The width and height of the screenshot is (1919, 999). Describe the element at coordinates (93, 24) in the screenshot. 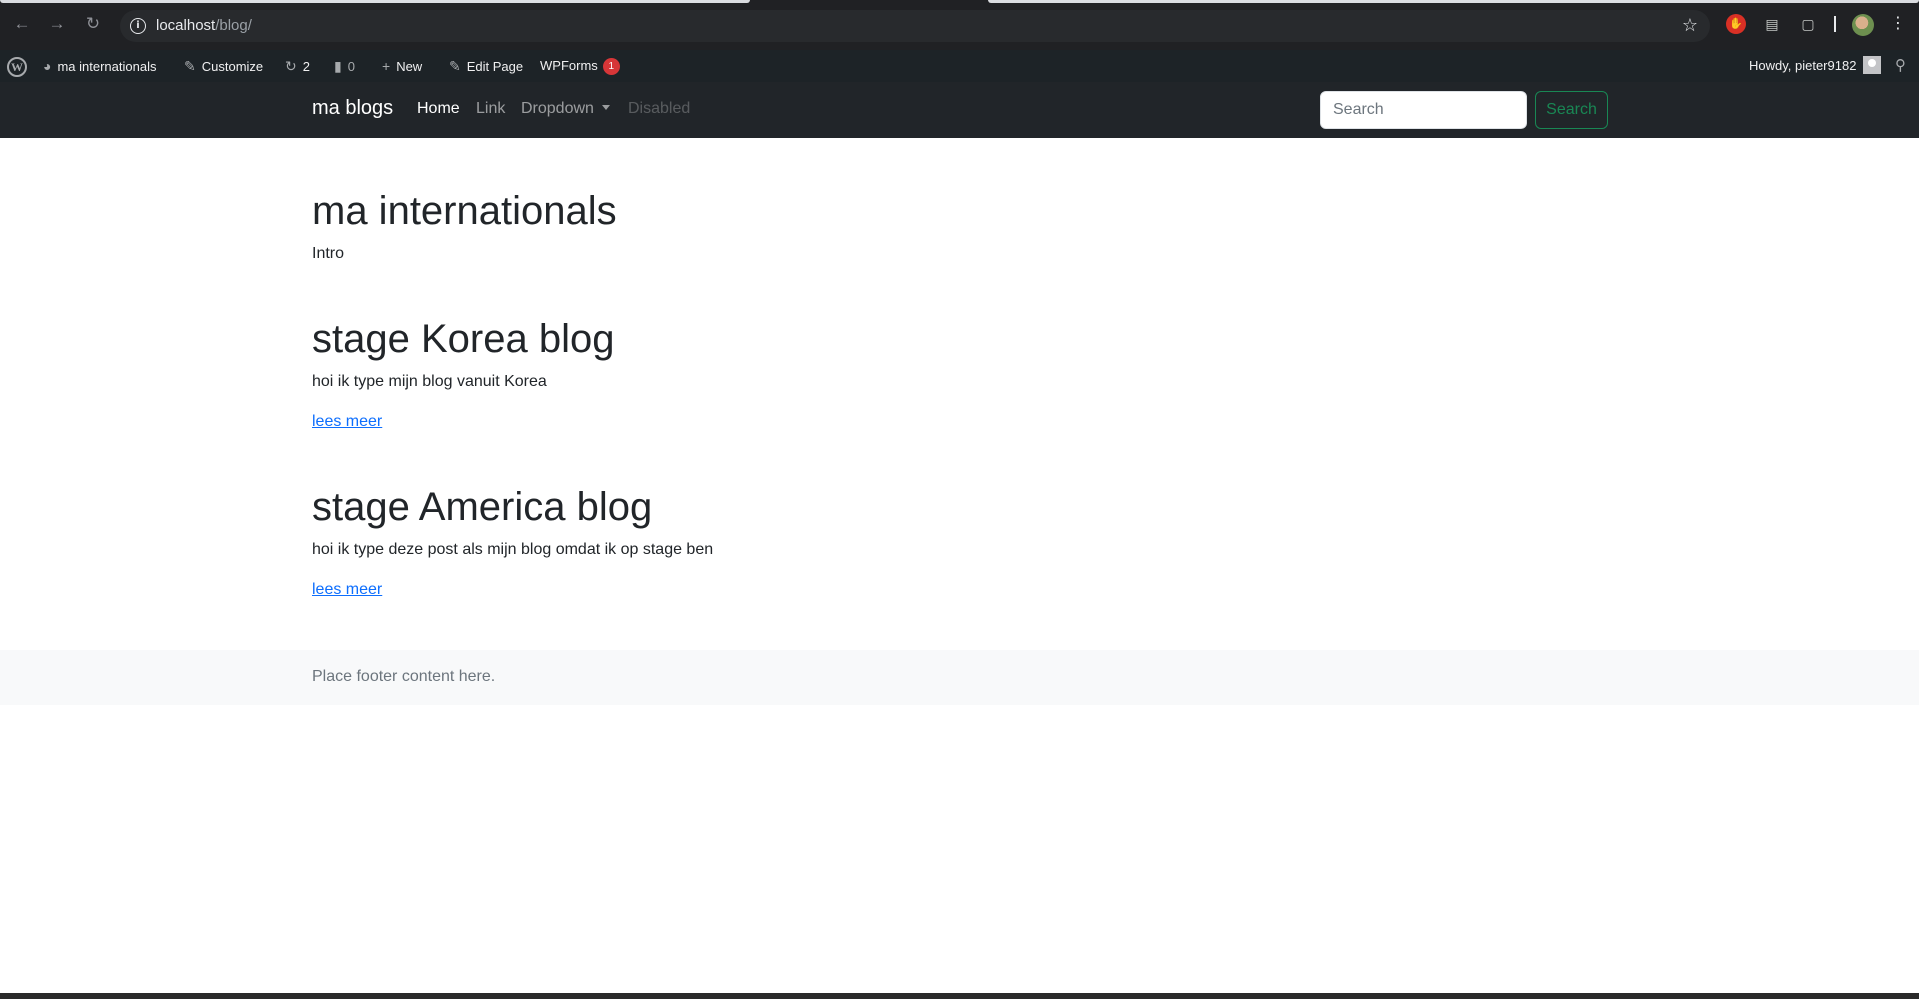

I see `reload-icon: ↻` at that location.